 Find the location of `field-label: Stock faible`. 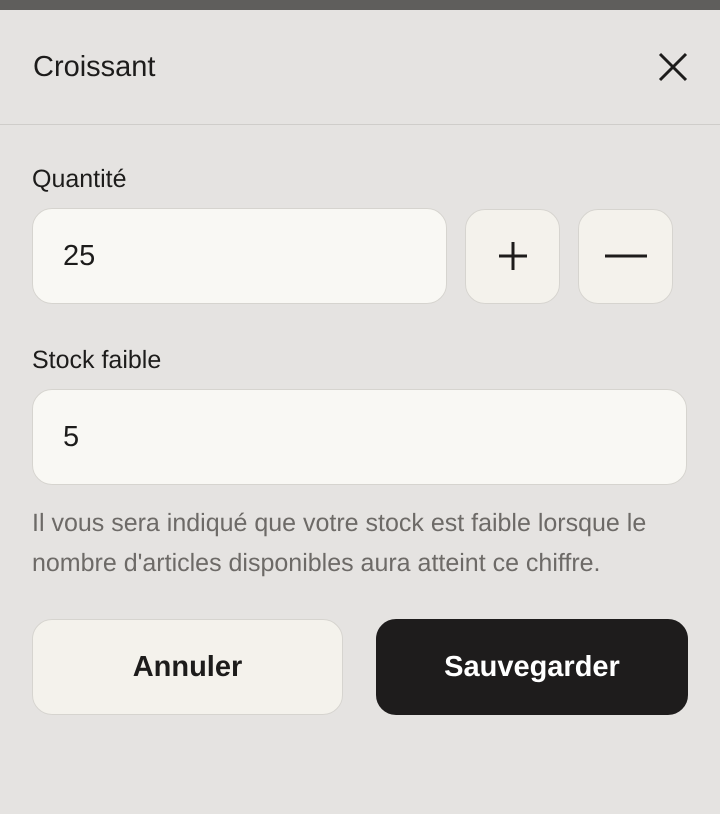

field-label: Stock faible is located at coordinates (97, 360).